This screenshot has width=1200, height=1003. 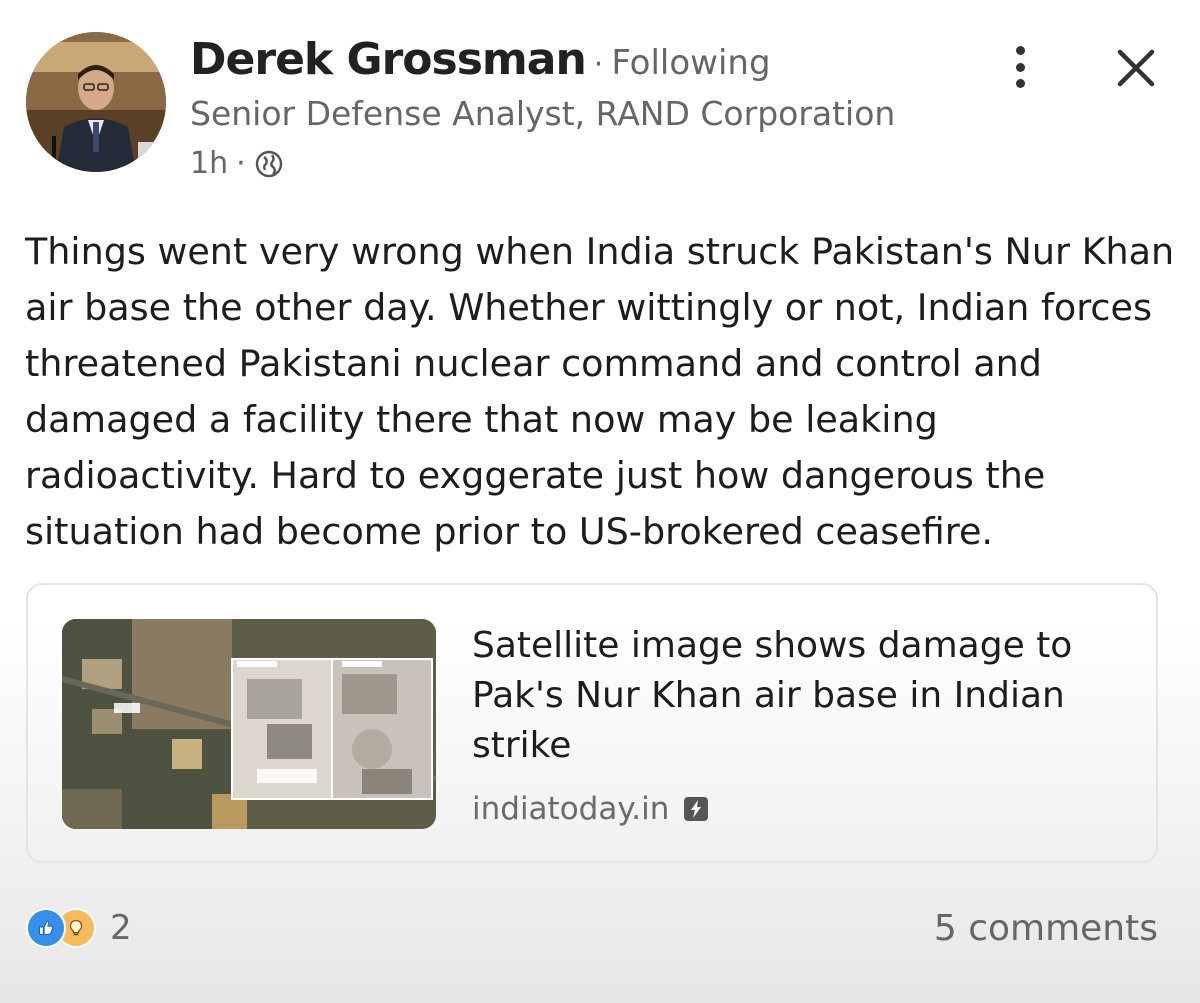 What do you see at coordinates (1136, 68) in the screenshot?
I see `close-icon` at bounding box center [1136, 68].